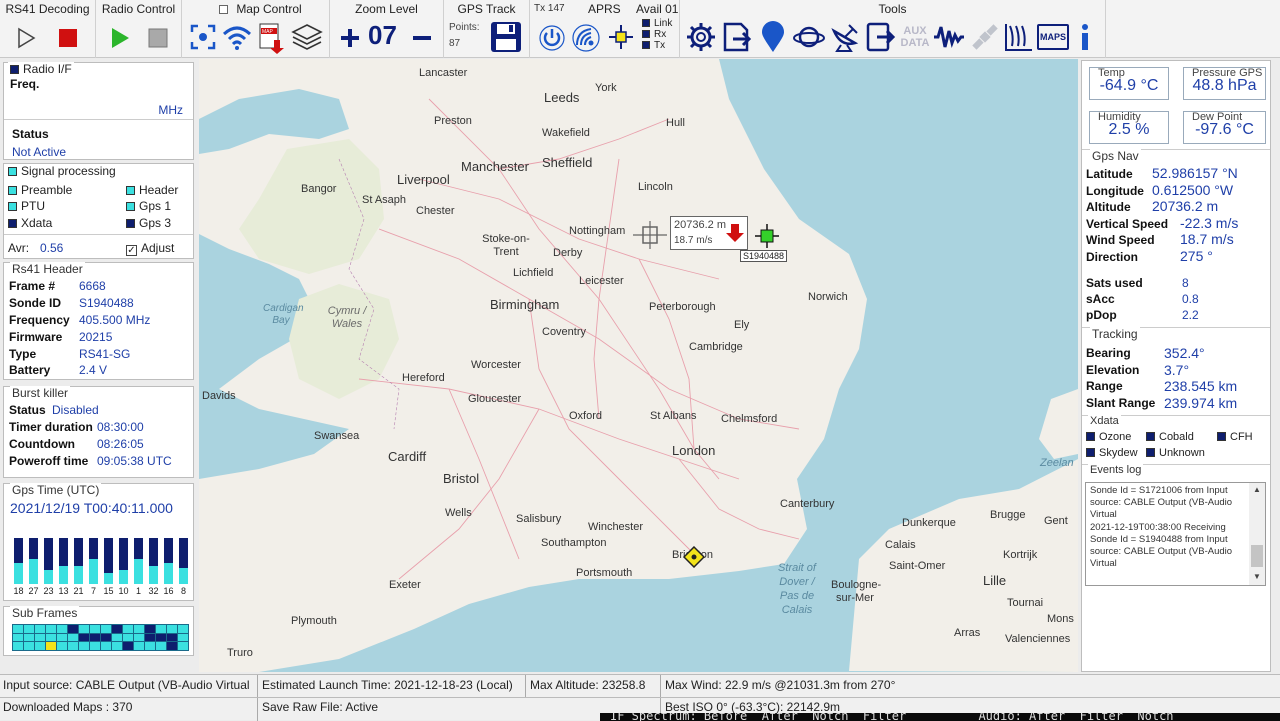  What do you see at coordinates (100, 592) in the screenshot?
I see `satellite-bar-labels: 18 27 23 13 21 7 15 10 1 32 16 8` at bounding box center [100, 592].